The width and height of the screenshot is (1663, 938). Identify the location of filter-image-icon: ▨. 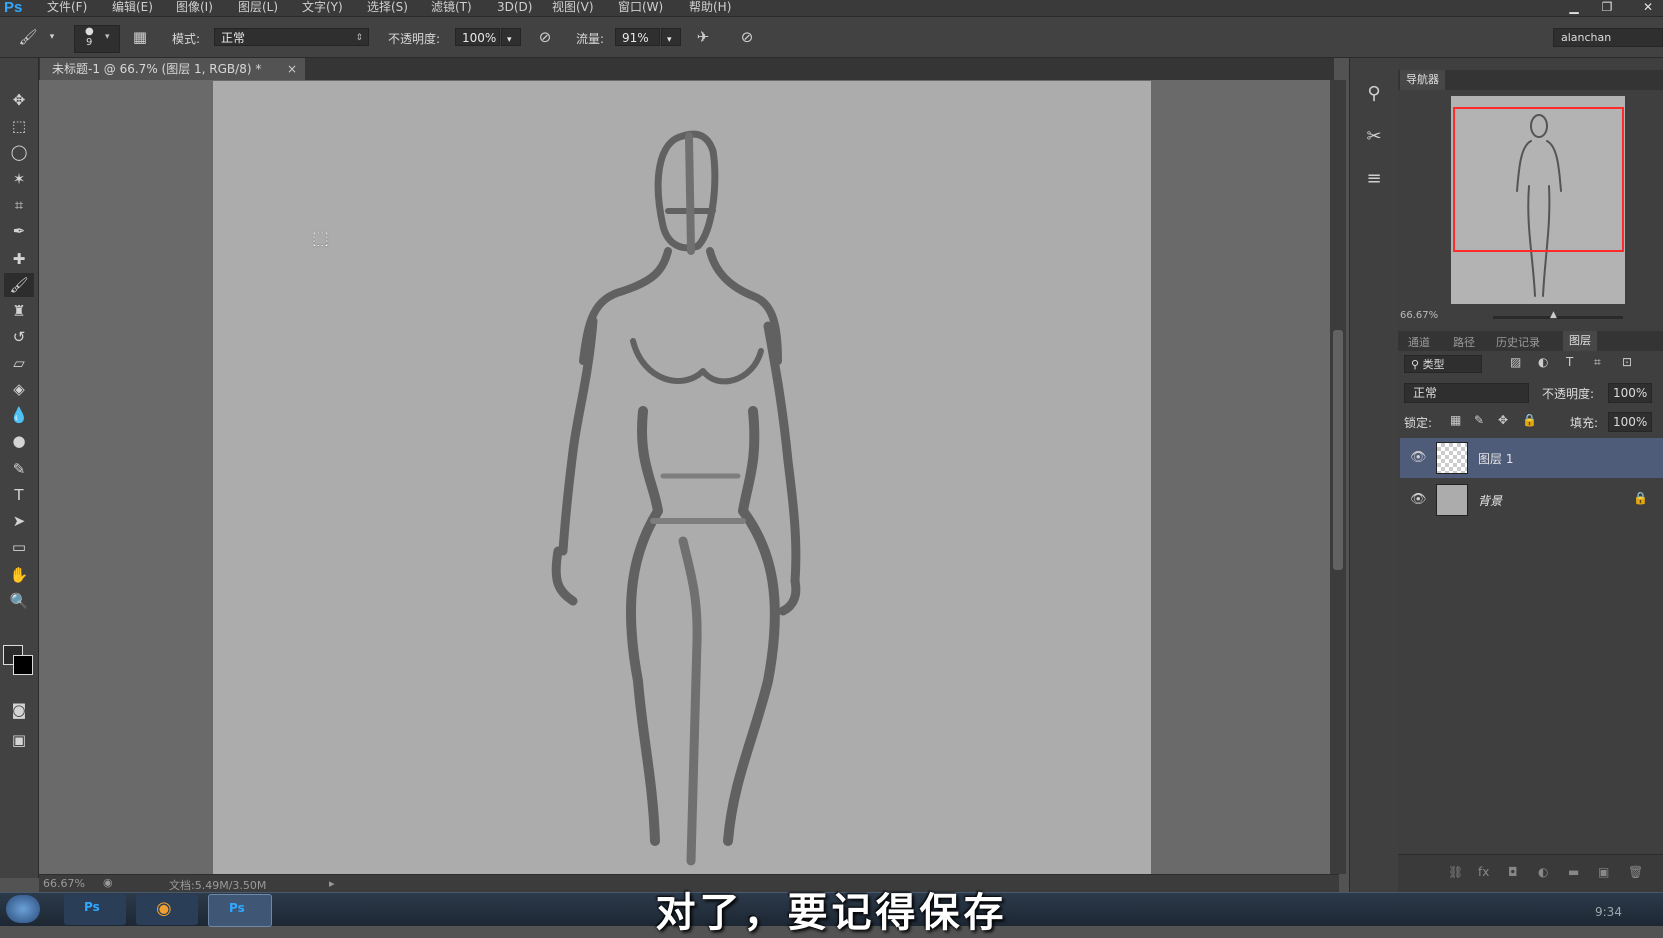
(1515, 362).